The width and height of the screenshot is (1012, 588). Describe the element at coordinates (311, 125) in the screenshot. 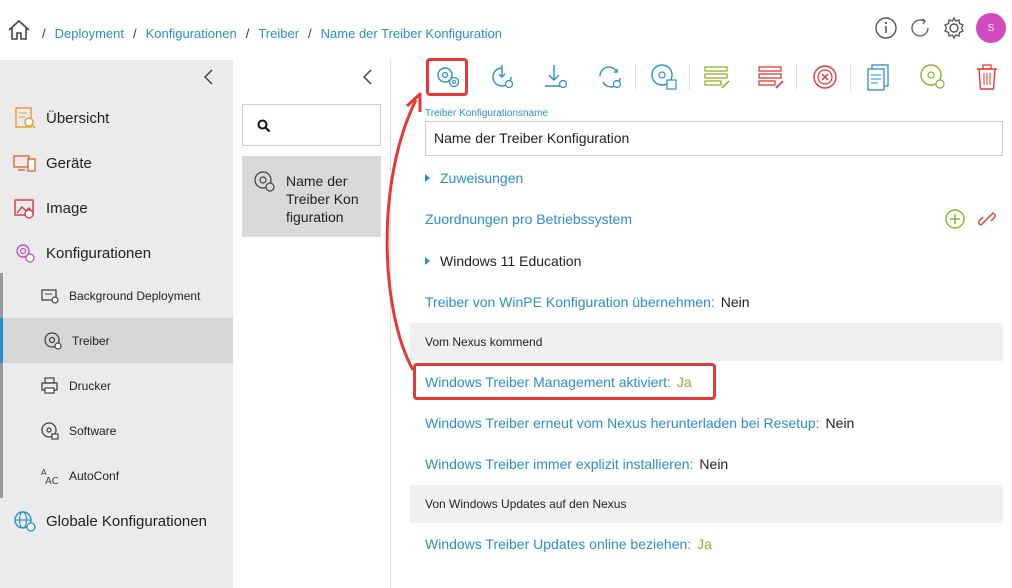

I see `list-search-input` at that location.